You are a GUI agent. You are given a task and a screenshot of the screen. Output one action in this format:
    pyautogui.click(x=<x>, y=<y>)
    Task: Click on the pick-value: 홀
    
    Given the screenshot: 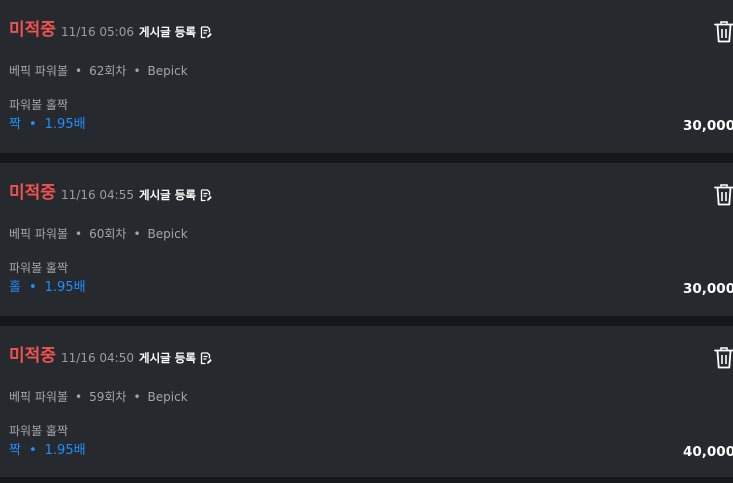 What is the action you would take?
    pyautogui.click(x=15, y=287)
    